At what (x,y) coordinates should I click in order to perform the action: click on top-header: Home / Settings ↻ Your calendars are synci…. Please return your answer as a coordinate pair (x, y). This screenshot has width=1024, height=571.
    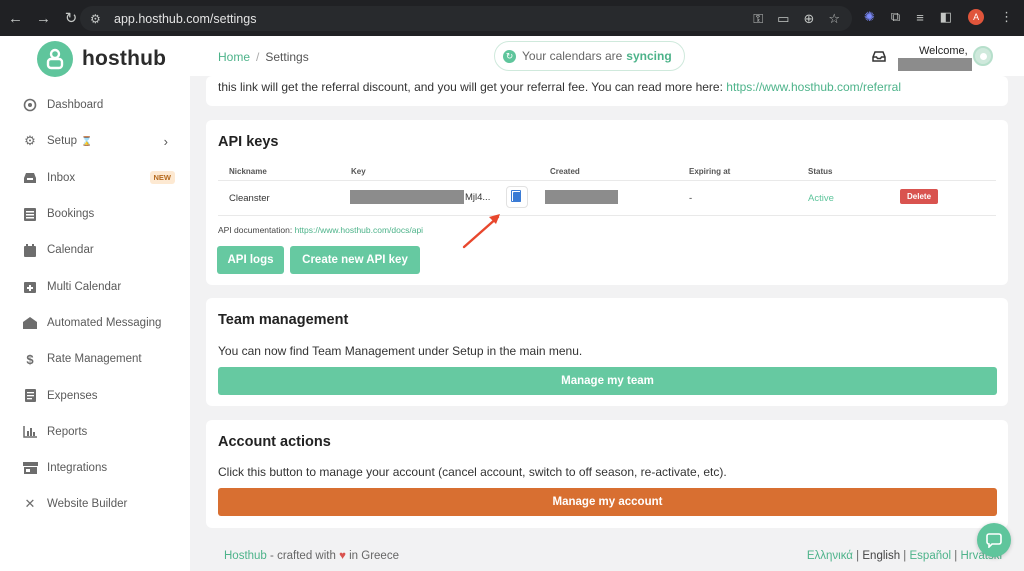
    Looking at the image, I should click on (607, 56).